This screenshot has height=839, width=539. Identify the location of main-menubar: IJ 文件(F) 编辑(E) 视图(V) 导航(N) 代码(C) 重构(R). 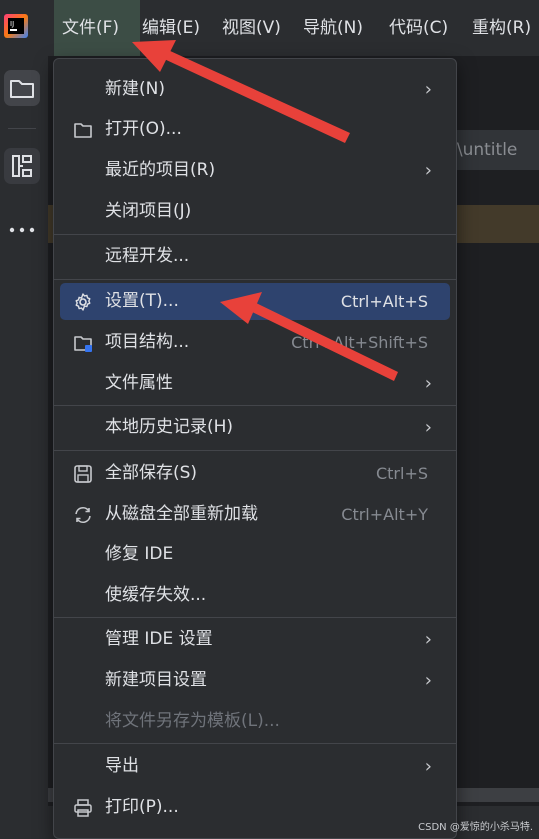
(269, 28).